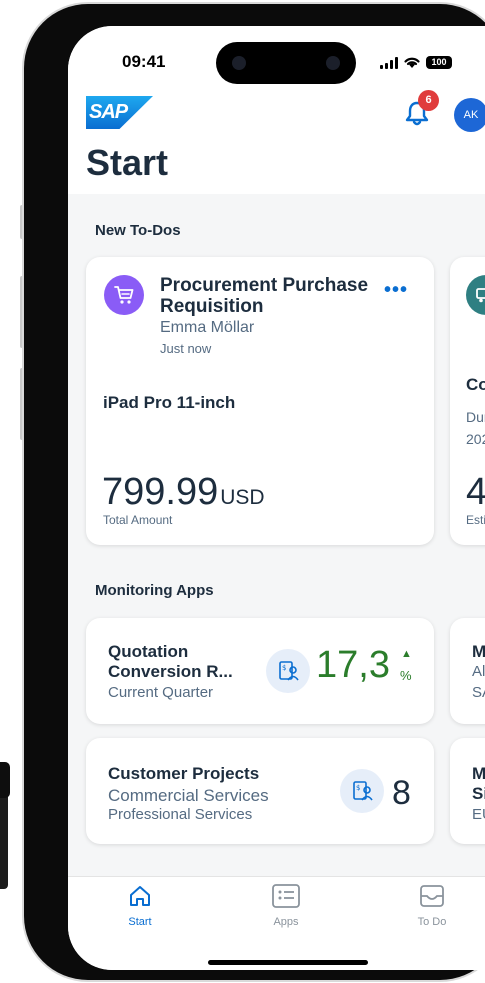 The width and height of the screenshot is (485, 983). Describe the element at coordinates (333, 63) in the screenshot. I see `sensor-icon` at that location.